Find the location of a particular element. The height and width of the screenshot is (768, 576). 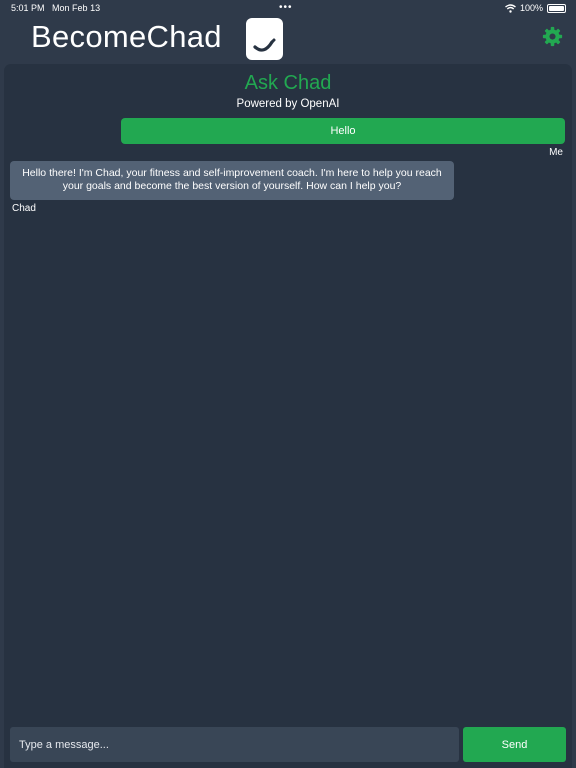

user-sender-label: Me is located at coordinates (556, 152).